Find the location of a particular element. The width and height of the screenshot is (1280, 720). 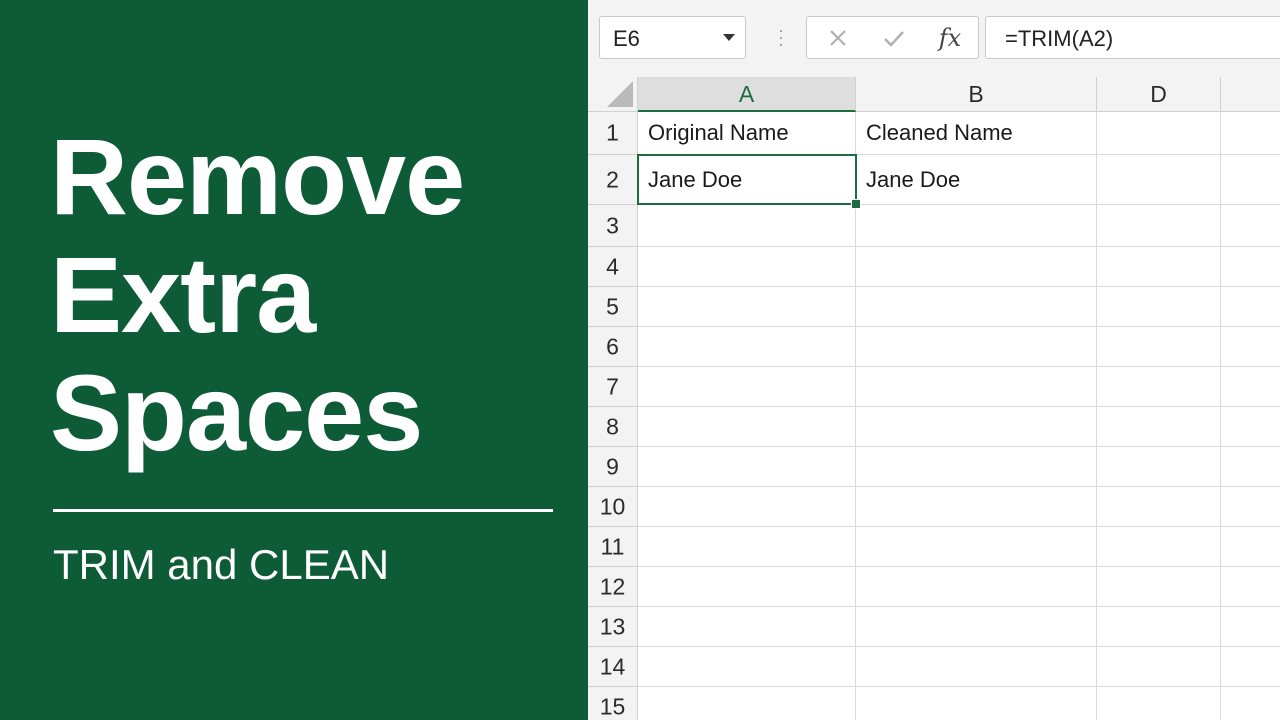

cell-d1 is located at coordinates (1159, 133).